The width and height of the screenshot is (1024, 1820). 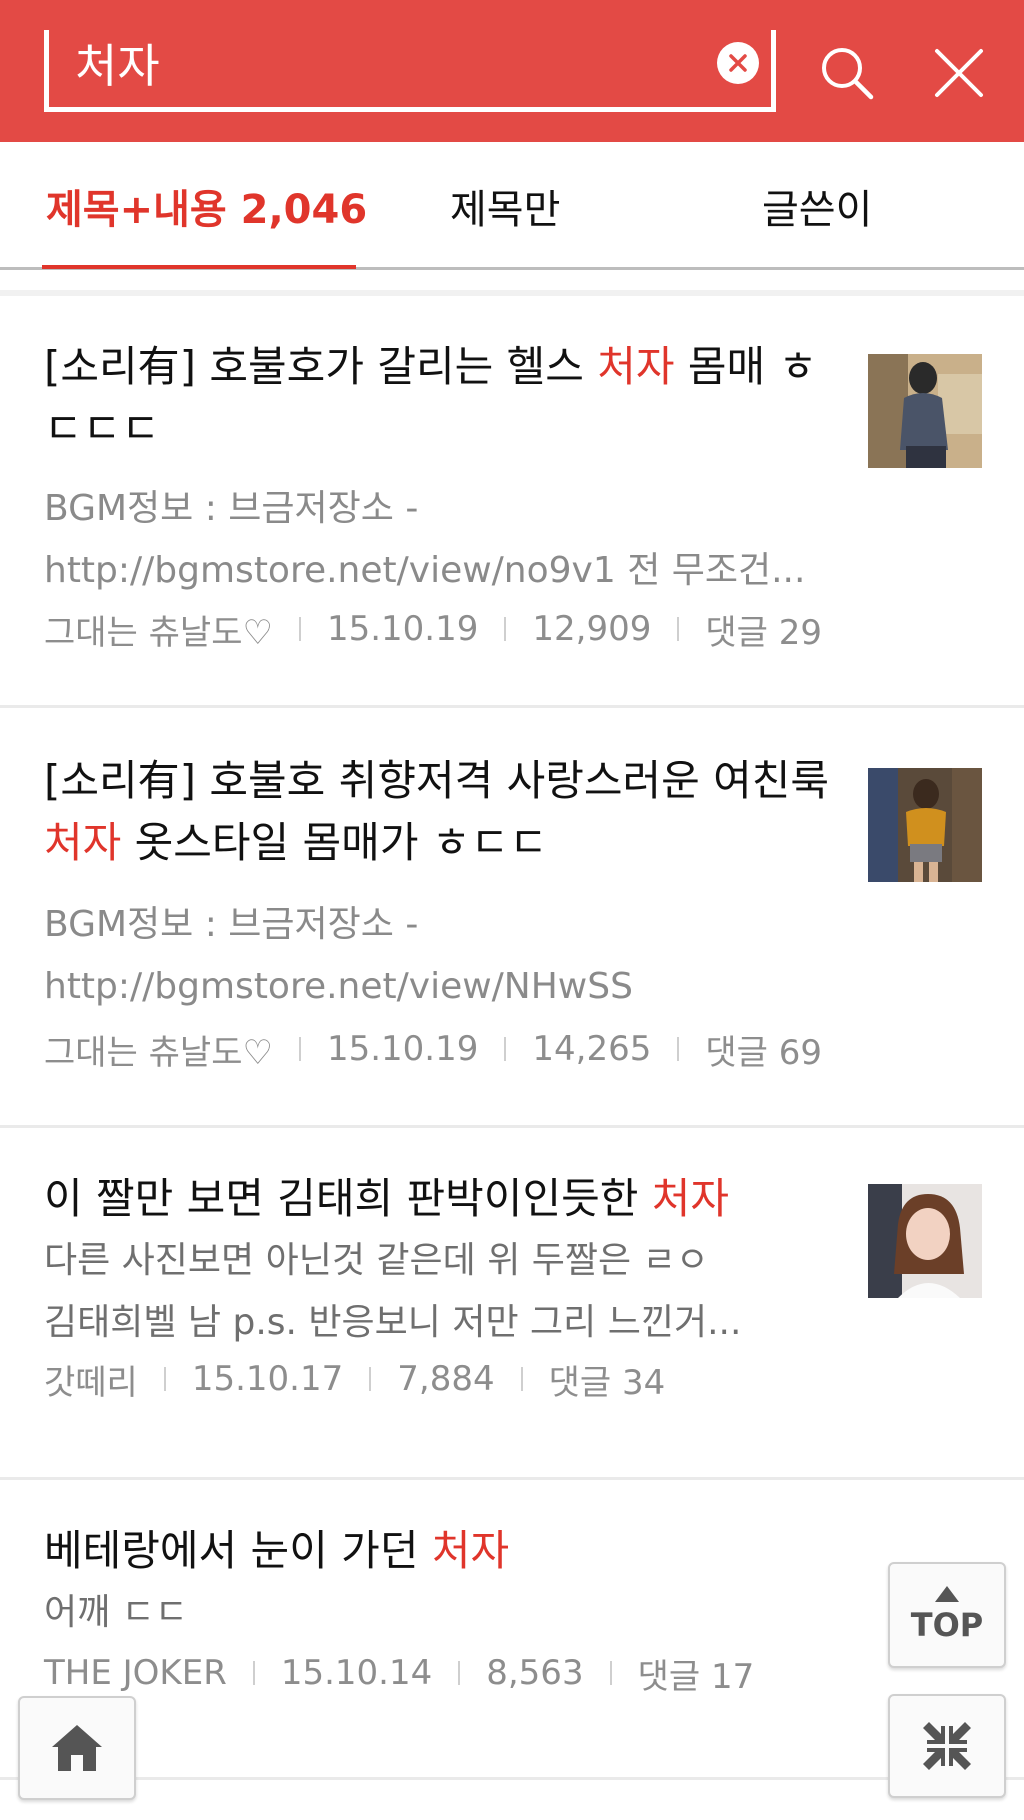 I want to click on comment-count: 댓글 69, so click(x=763, y=1052).